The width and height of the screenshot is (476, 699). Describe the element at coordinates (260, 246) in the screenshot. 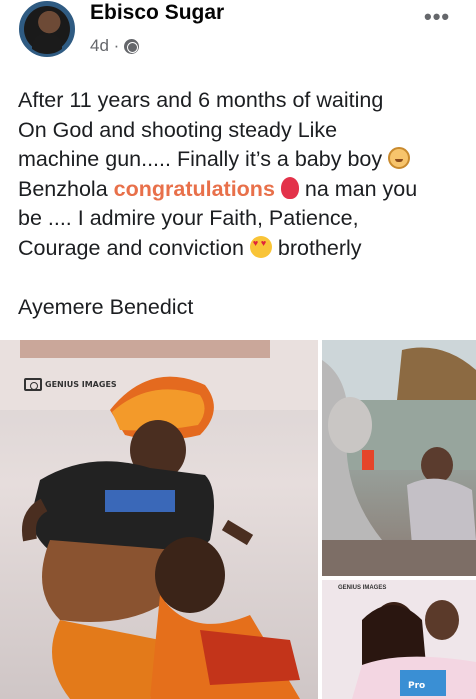

I see `heart-eyes-emoji` at that location.